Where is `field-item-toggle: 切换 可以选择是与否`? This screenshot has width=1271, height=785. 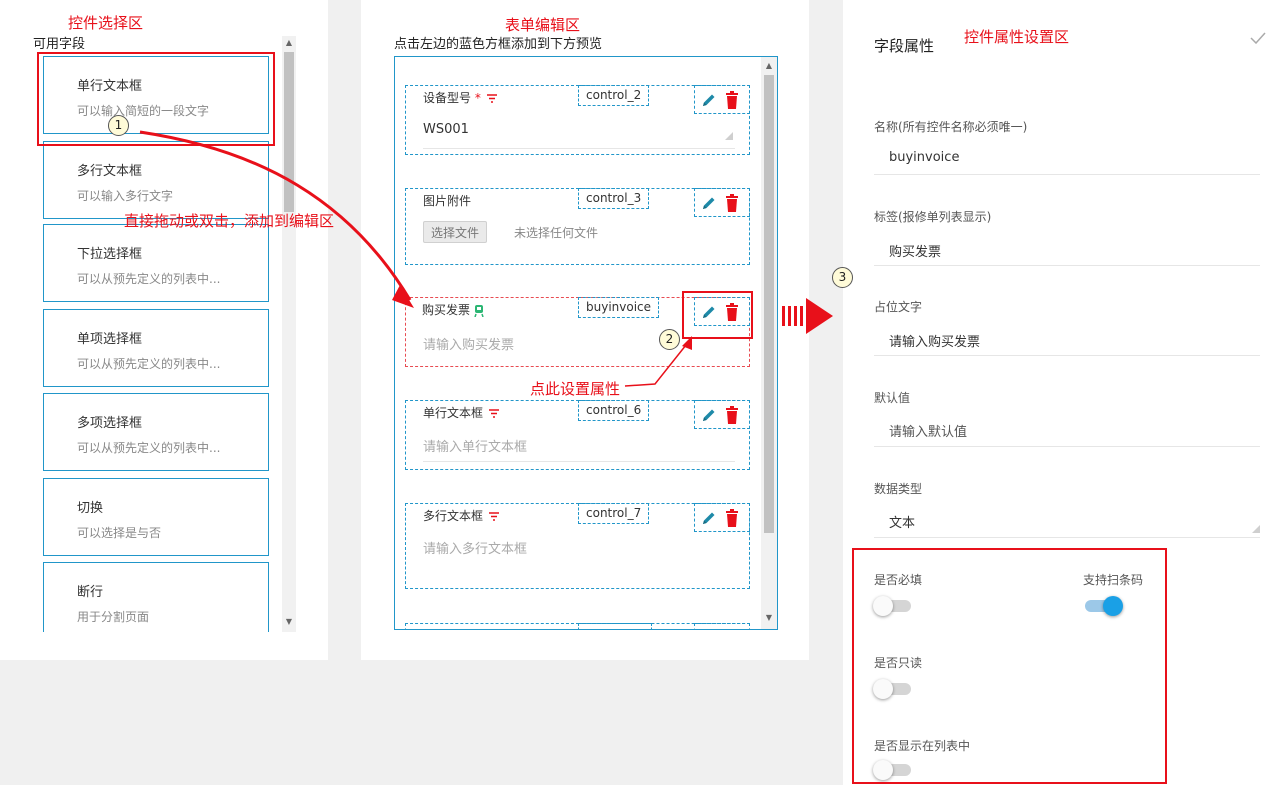 field-item-toggle: 切换 可以选择是与否 is located at coordinates (156, 517).